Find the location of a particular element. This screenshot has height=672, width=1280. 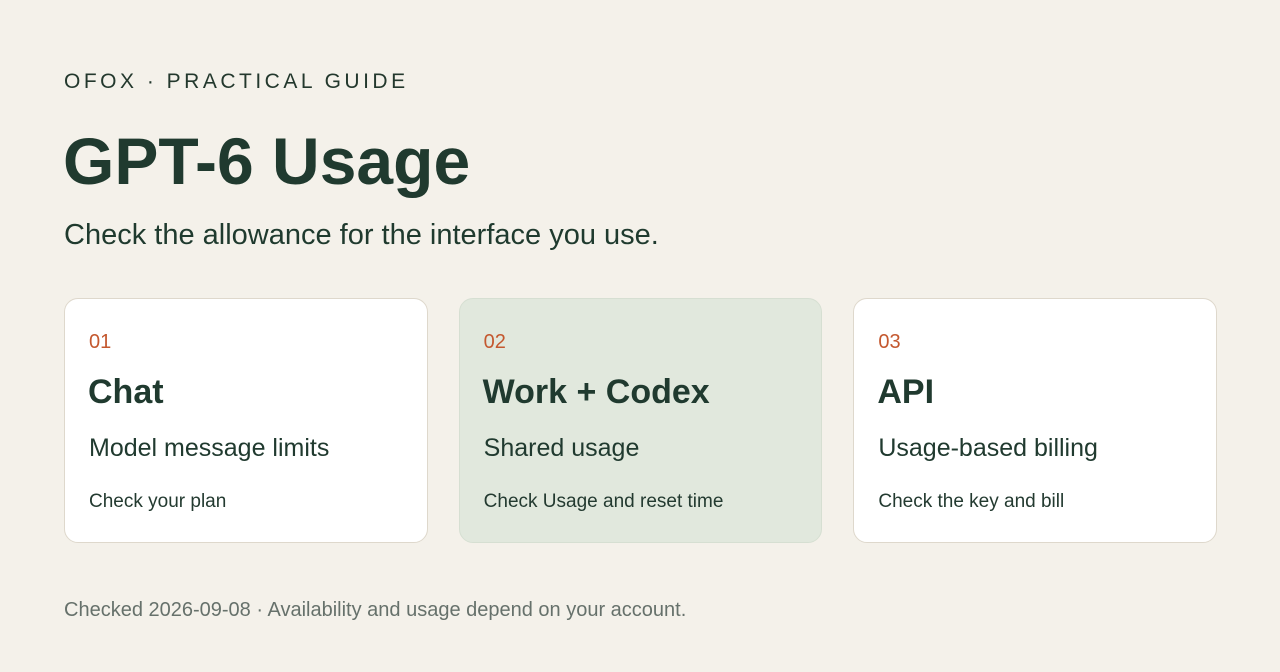

chat-card-subtitle: Model message limits is located at coordinates (209, 448).